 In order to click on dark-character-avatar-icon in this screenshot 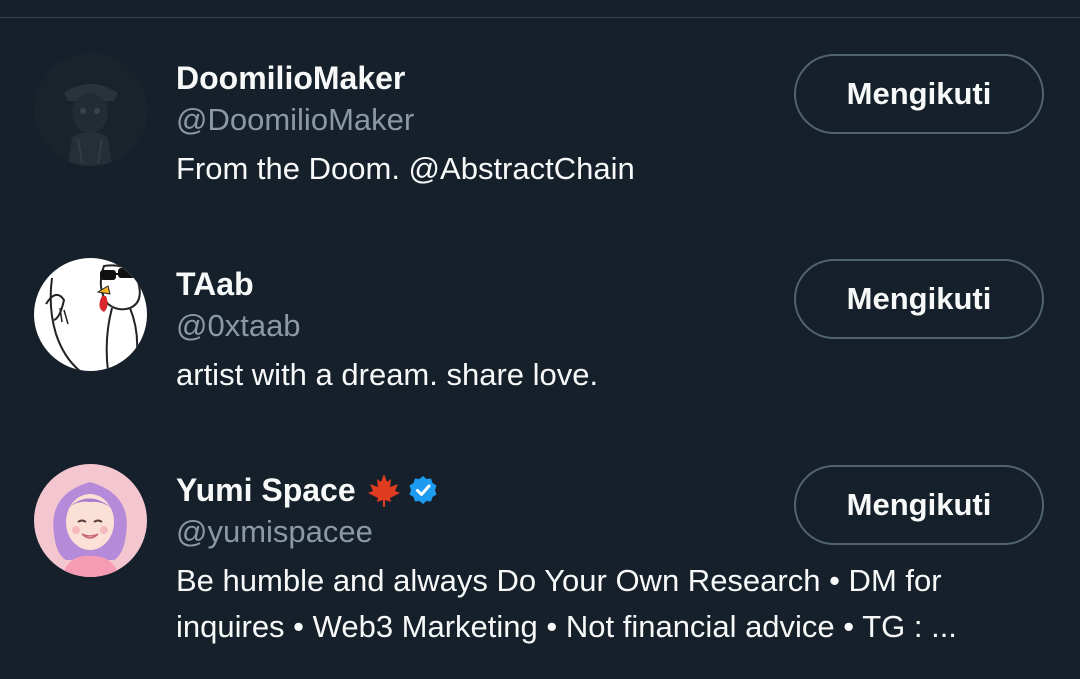, I will do `click(90, 109)`.